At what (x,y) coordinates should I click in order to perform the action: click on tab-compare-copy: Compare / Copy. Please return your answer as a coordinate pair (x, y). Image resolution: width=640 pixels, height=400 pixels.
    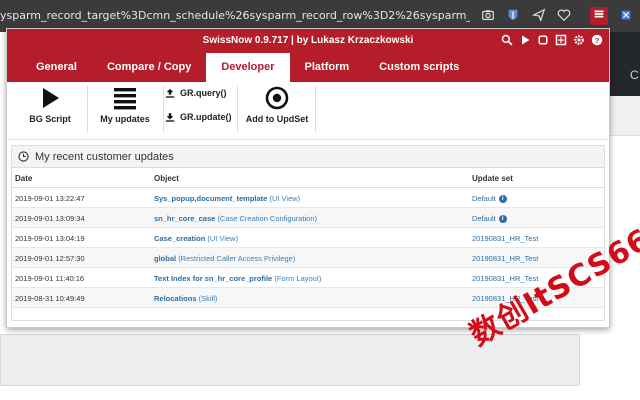
    Looking at the image, I should click on (149, 67).